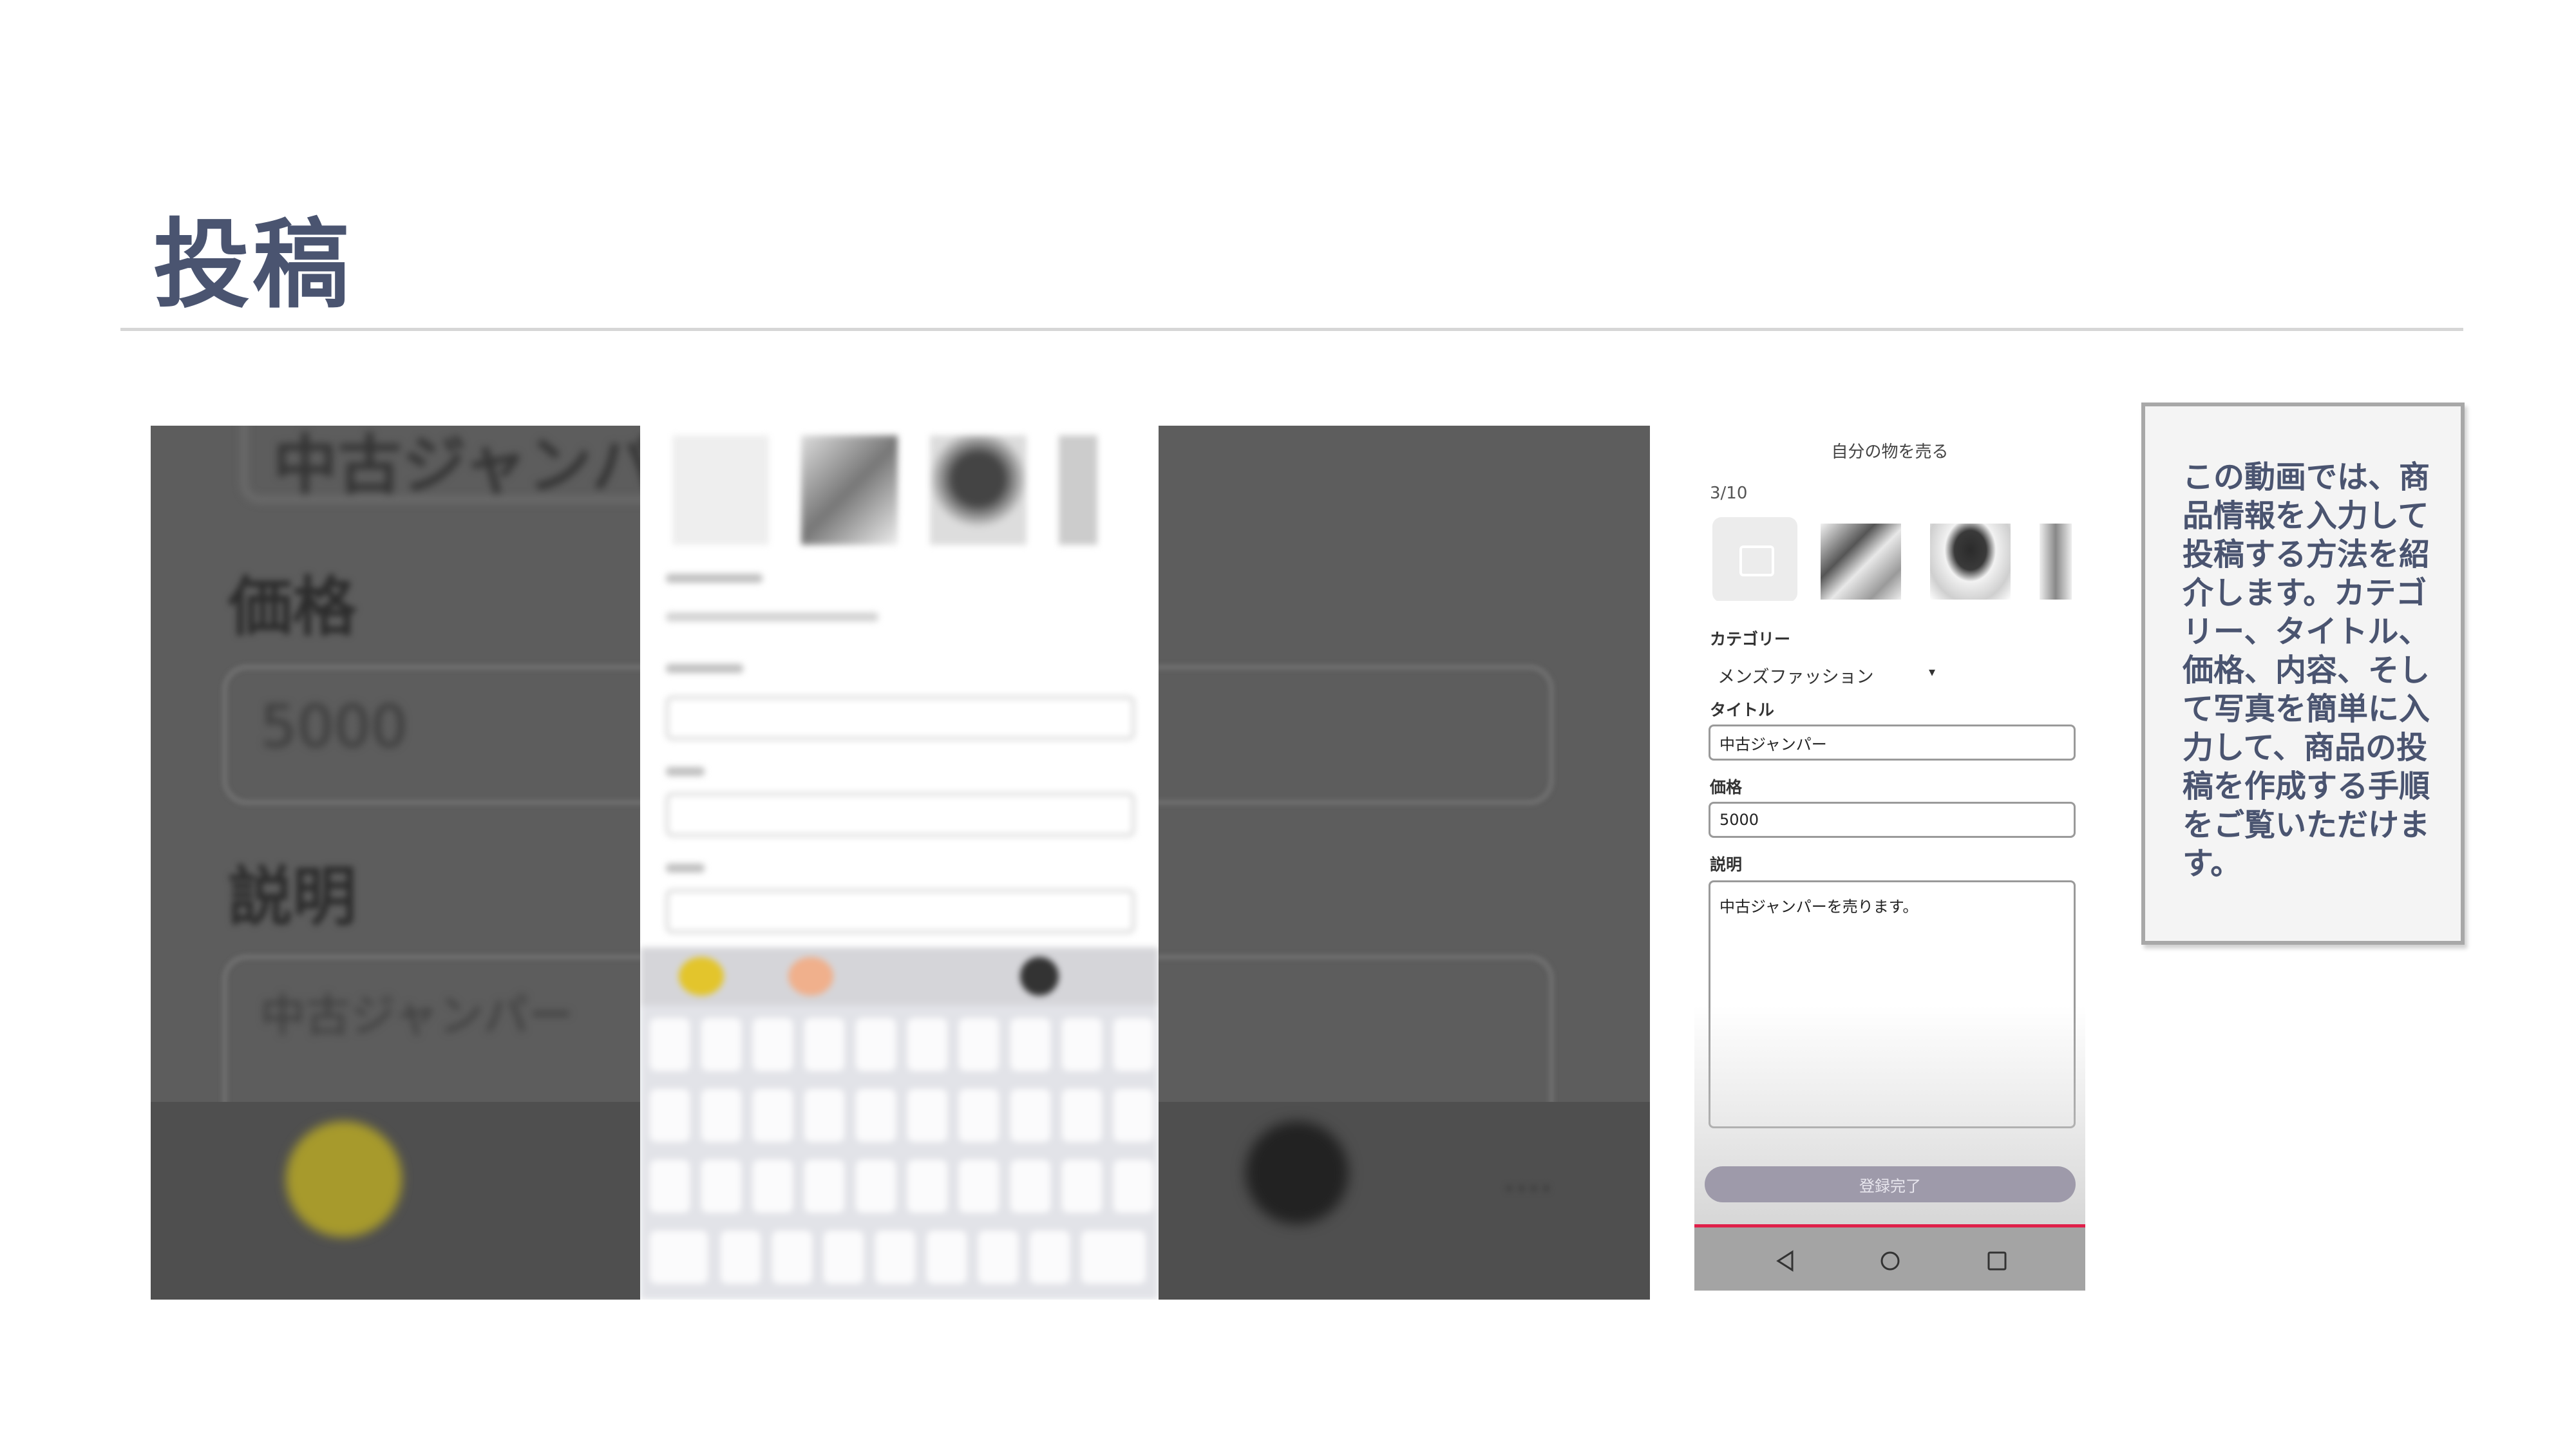 This screenshot has height=1449, width=2576. I want to click on chevron-down-icon: ▾, so click(1932, 671).